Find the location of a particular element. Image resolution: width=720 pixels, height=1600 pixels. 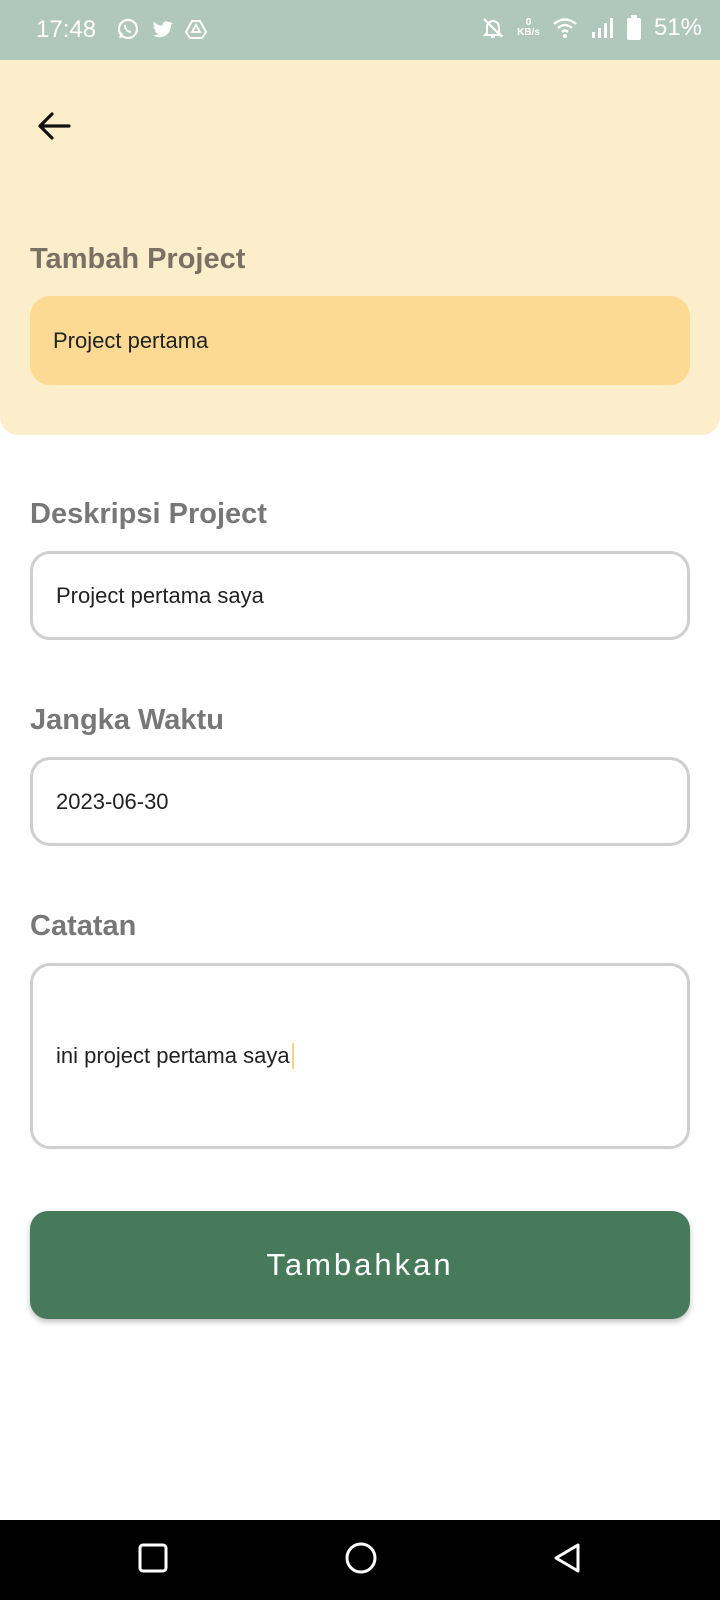

twitter-icon is located at coordinates (162, 29).